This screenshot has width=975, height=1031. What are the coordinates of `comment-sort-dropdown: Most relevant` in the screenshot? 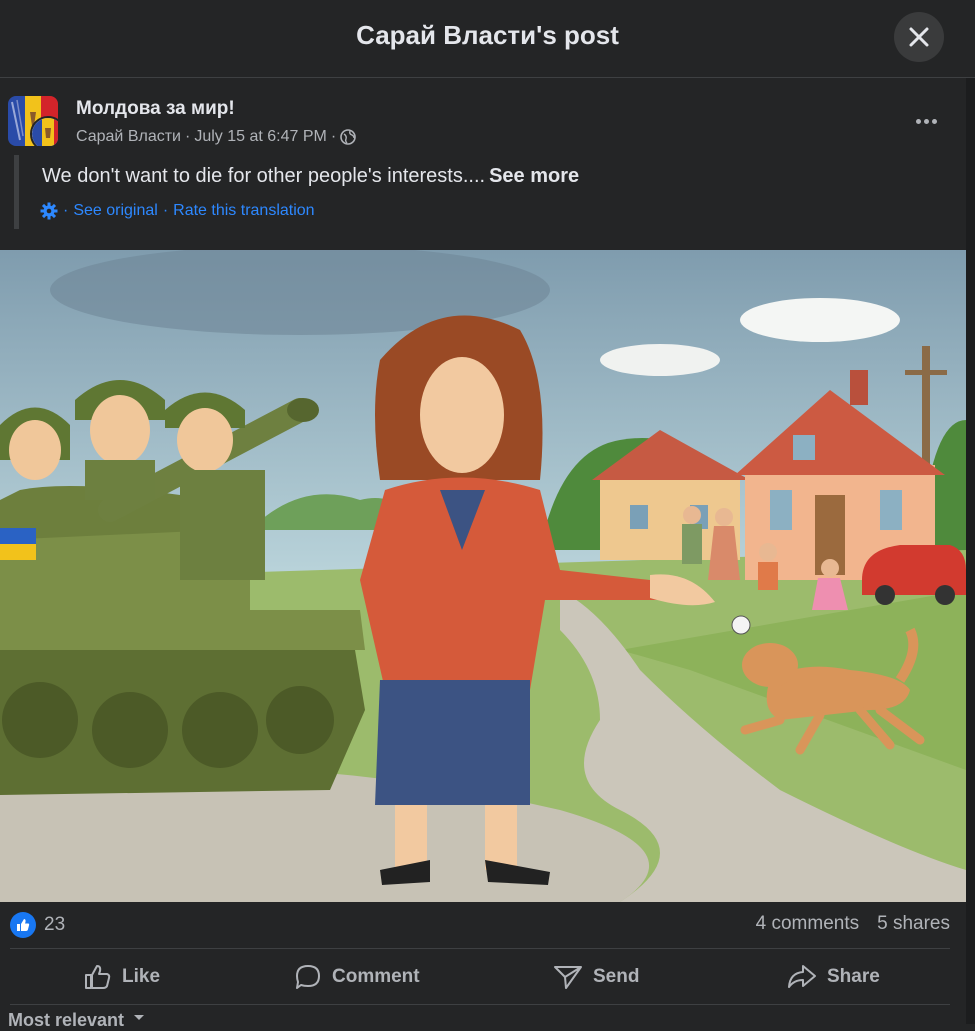 It's located at (77, 1020).